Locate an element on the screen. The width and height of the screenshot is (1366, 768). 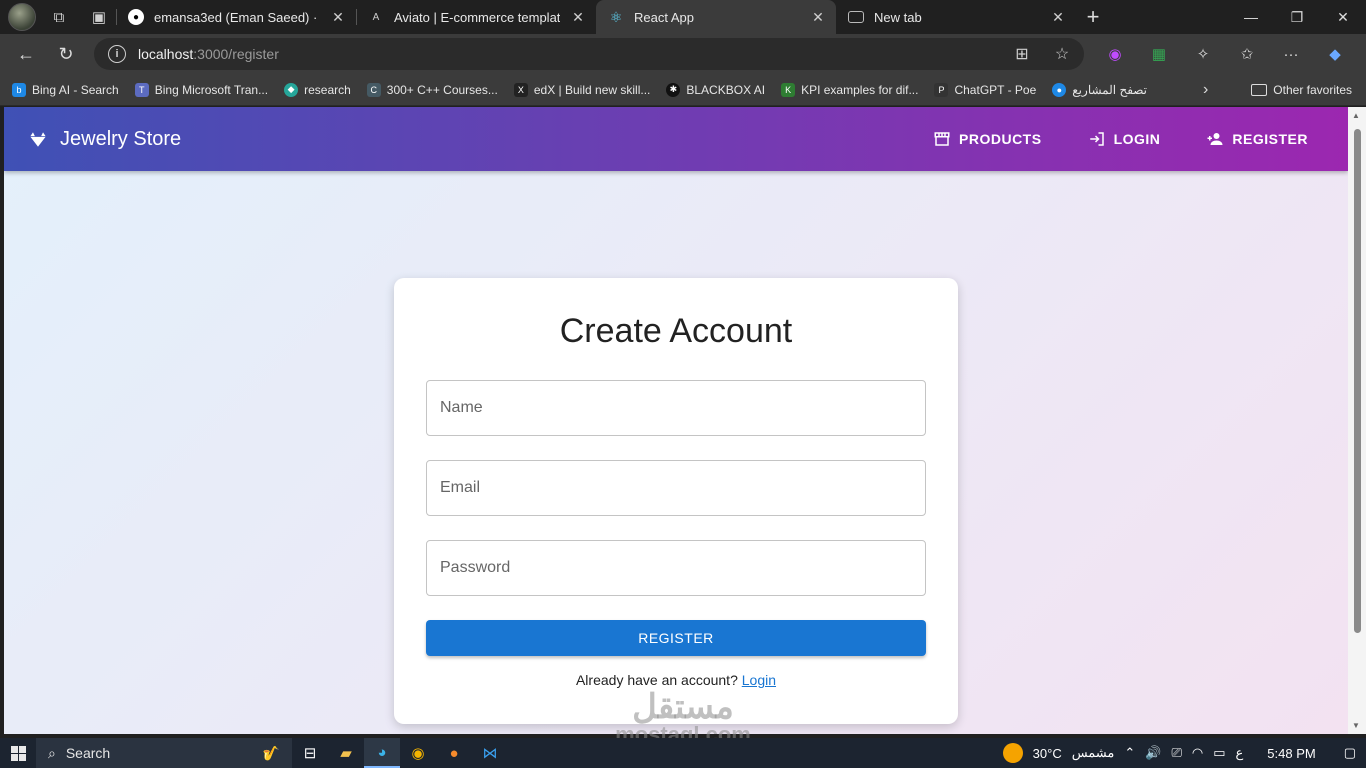
password-input is located at coordinates (676, 568).